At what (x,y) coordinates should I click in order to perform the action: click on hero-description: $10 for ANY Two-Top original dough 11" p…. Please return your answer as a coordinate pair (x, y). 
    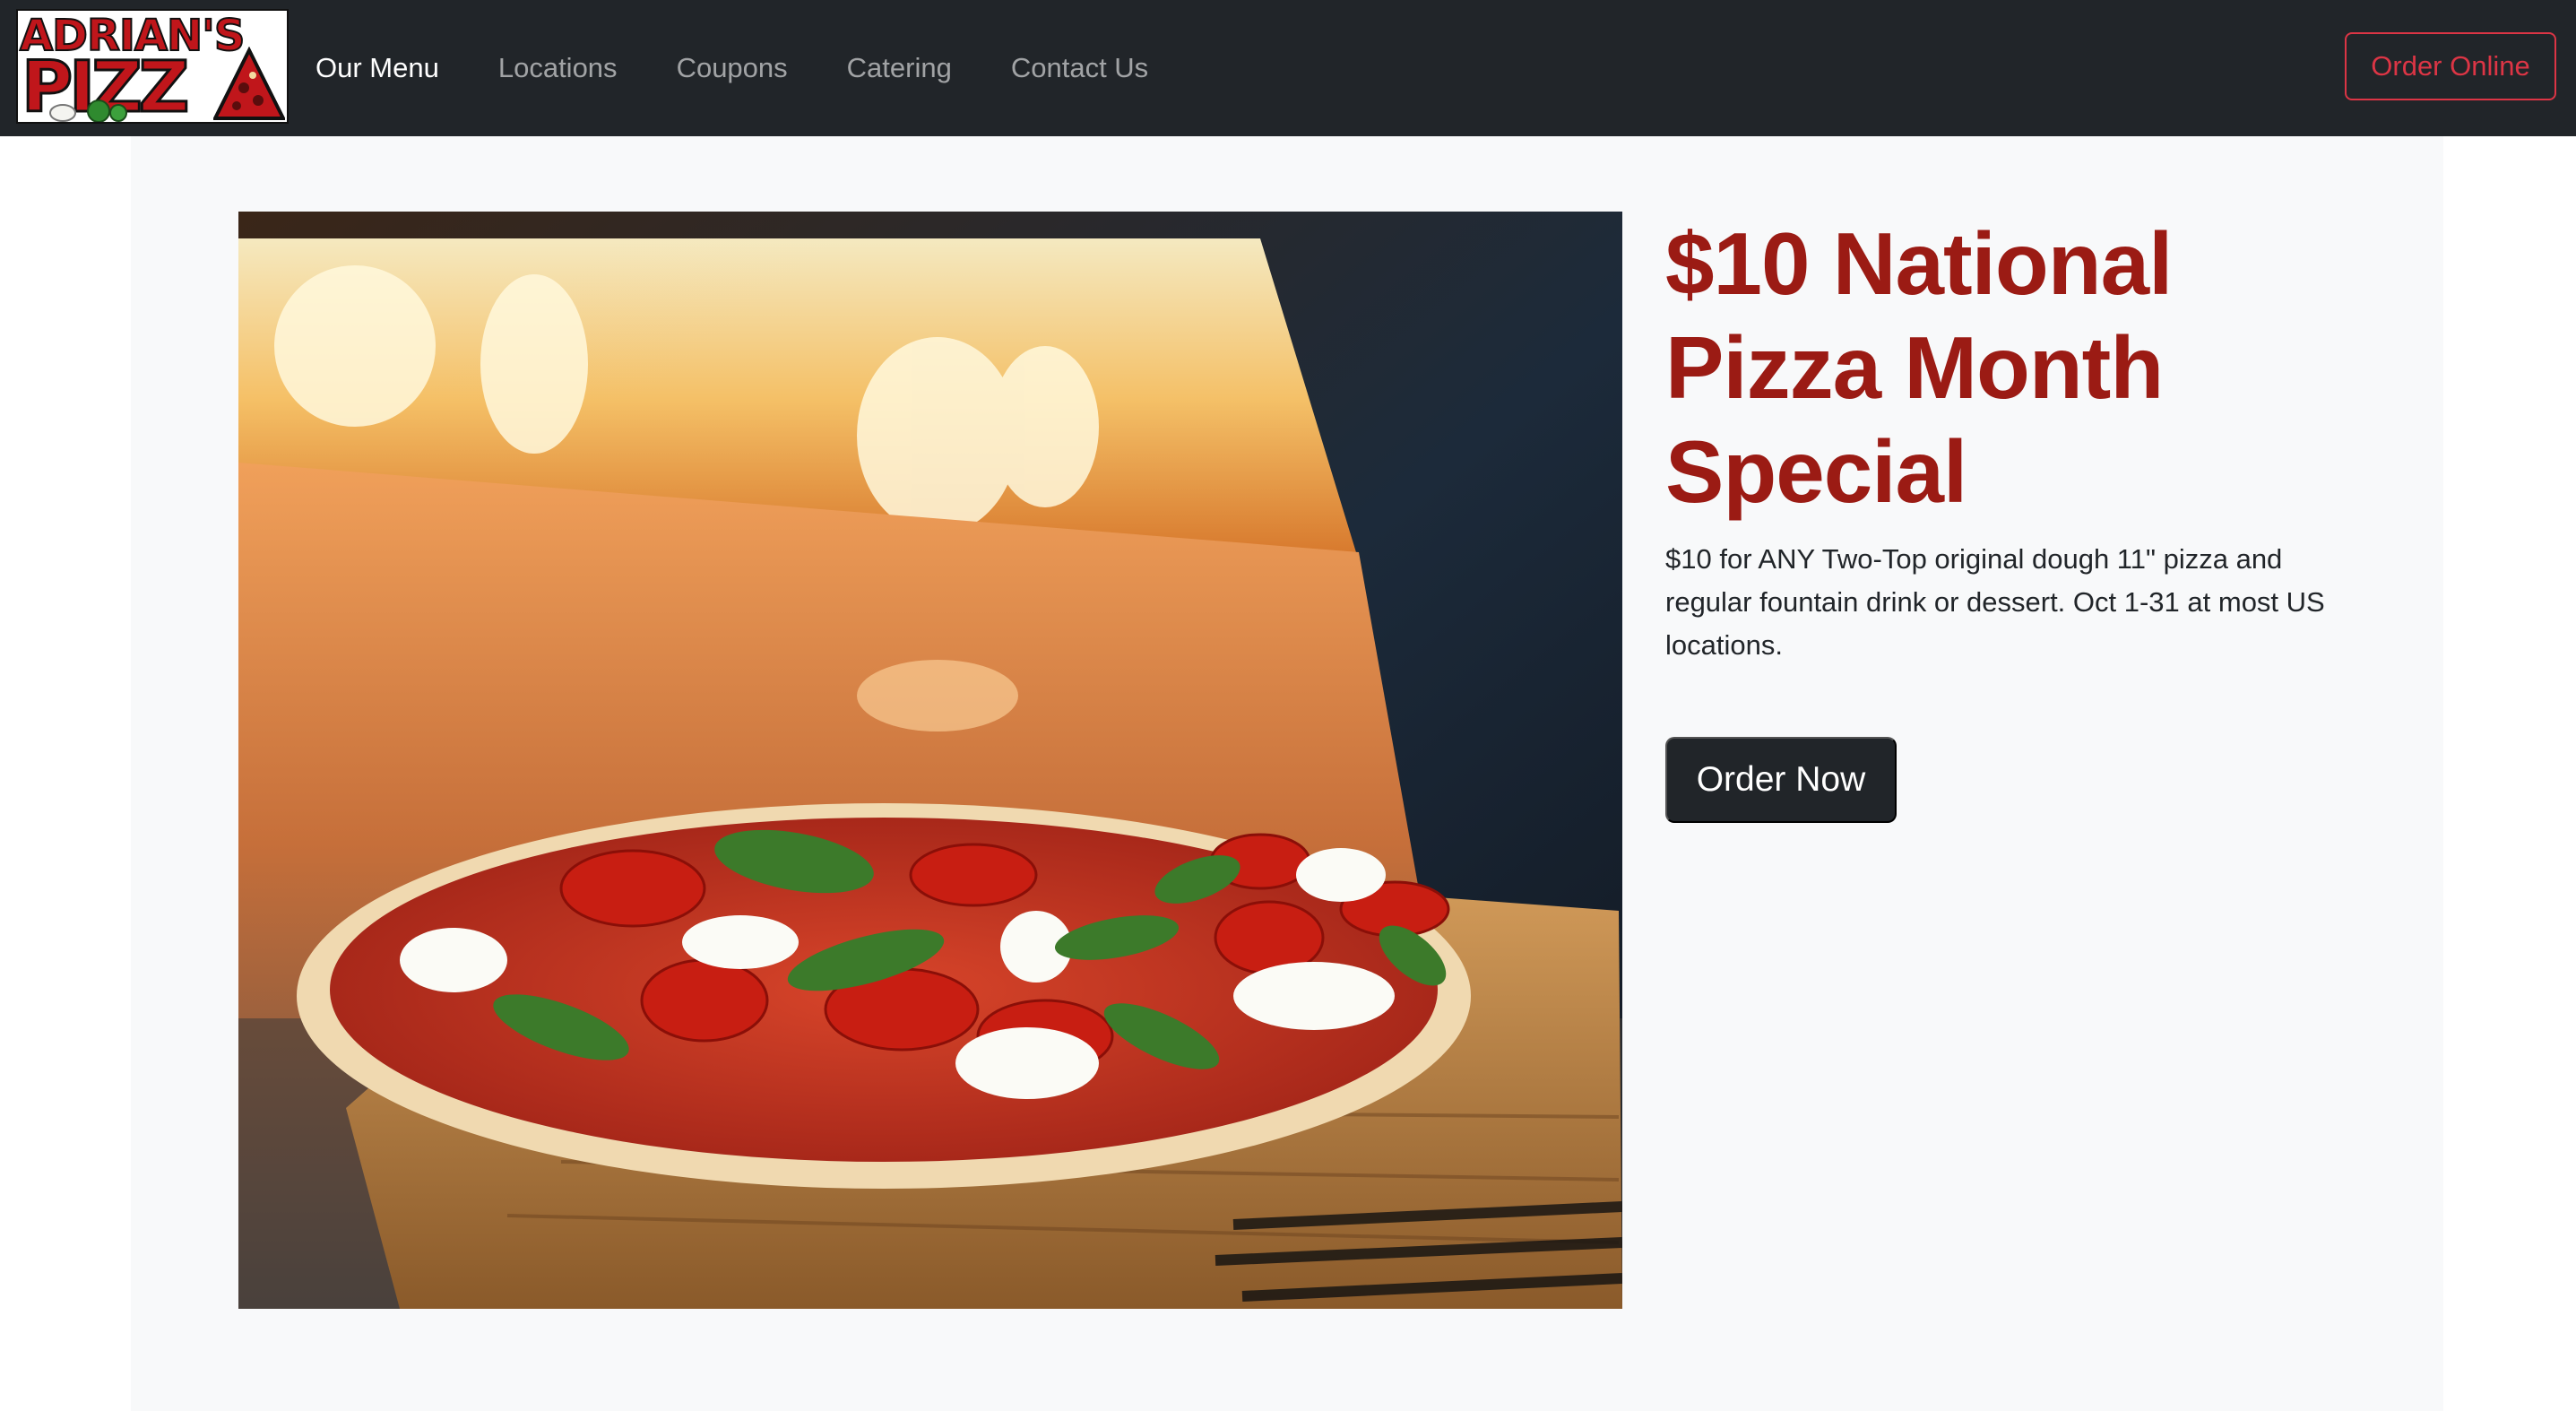
    Looking at the image, I should click on (1995, 602).